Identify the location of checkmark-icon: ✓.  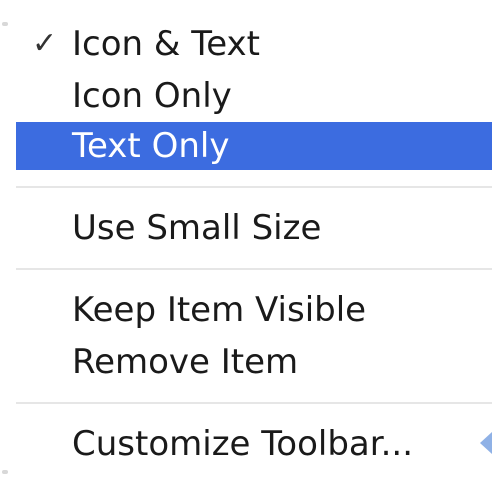
(45, 43).